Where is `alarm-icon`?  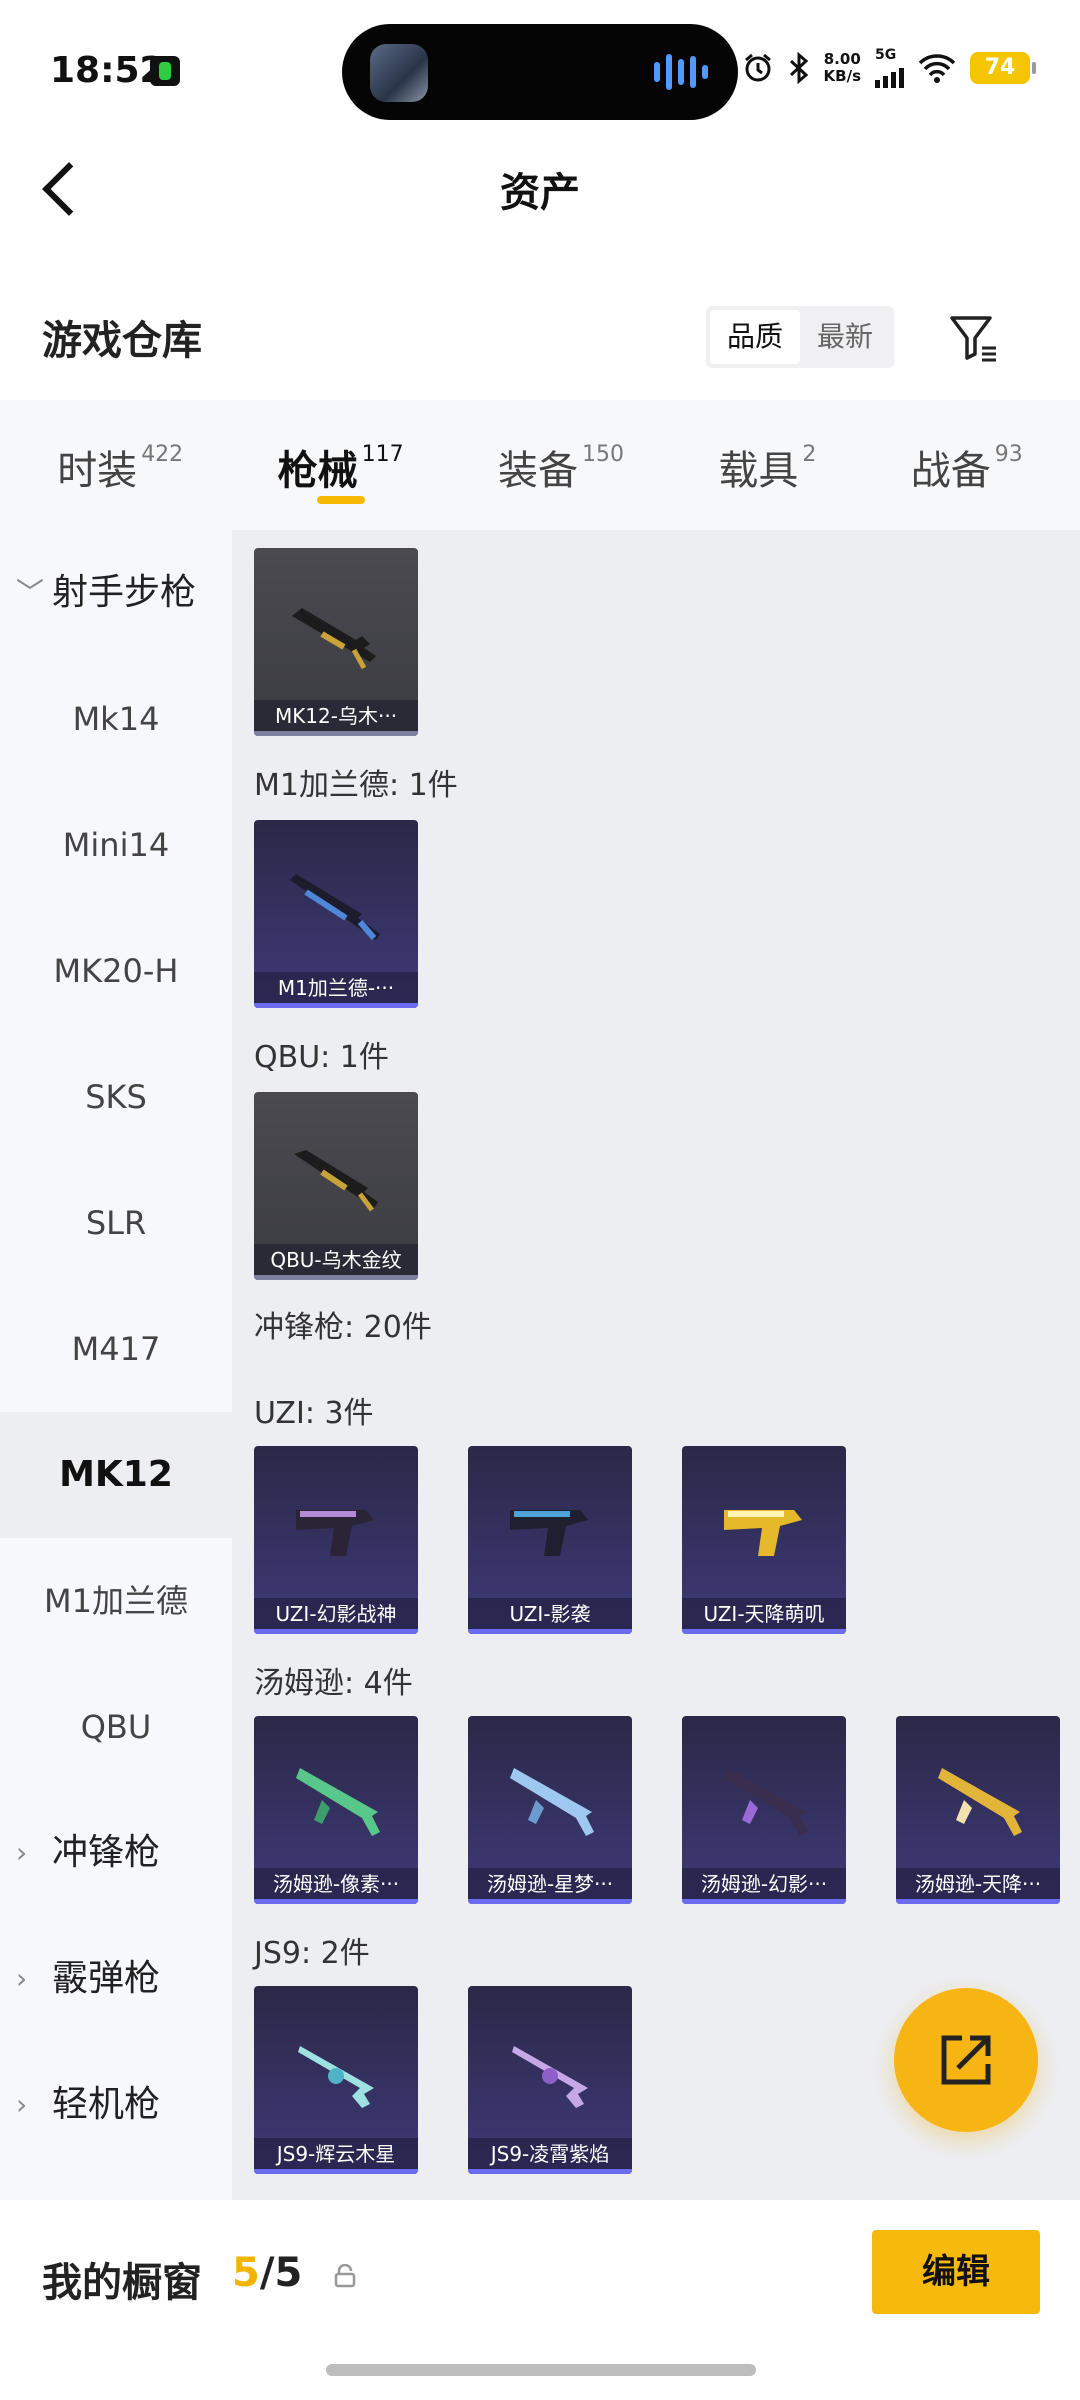
alarm-icon is located at coordinates (757, 67).